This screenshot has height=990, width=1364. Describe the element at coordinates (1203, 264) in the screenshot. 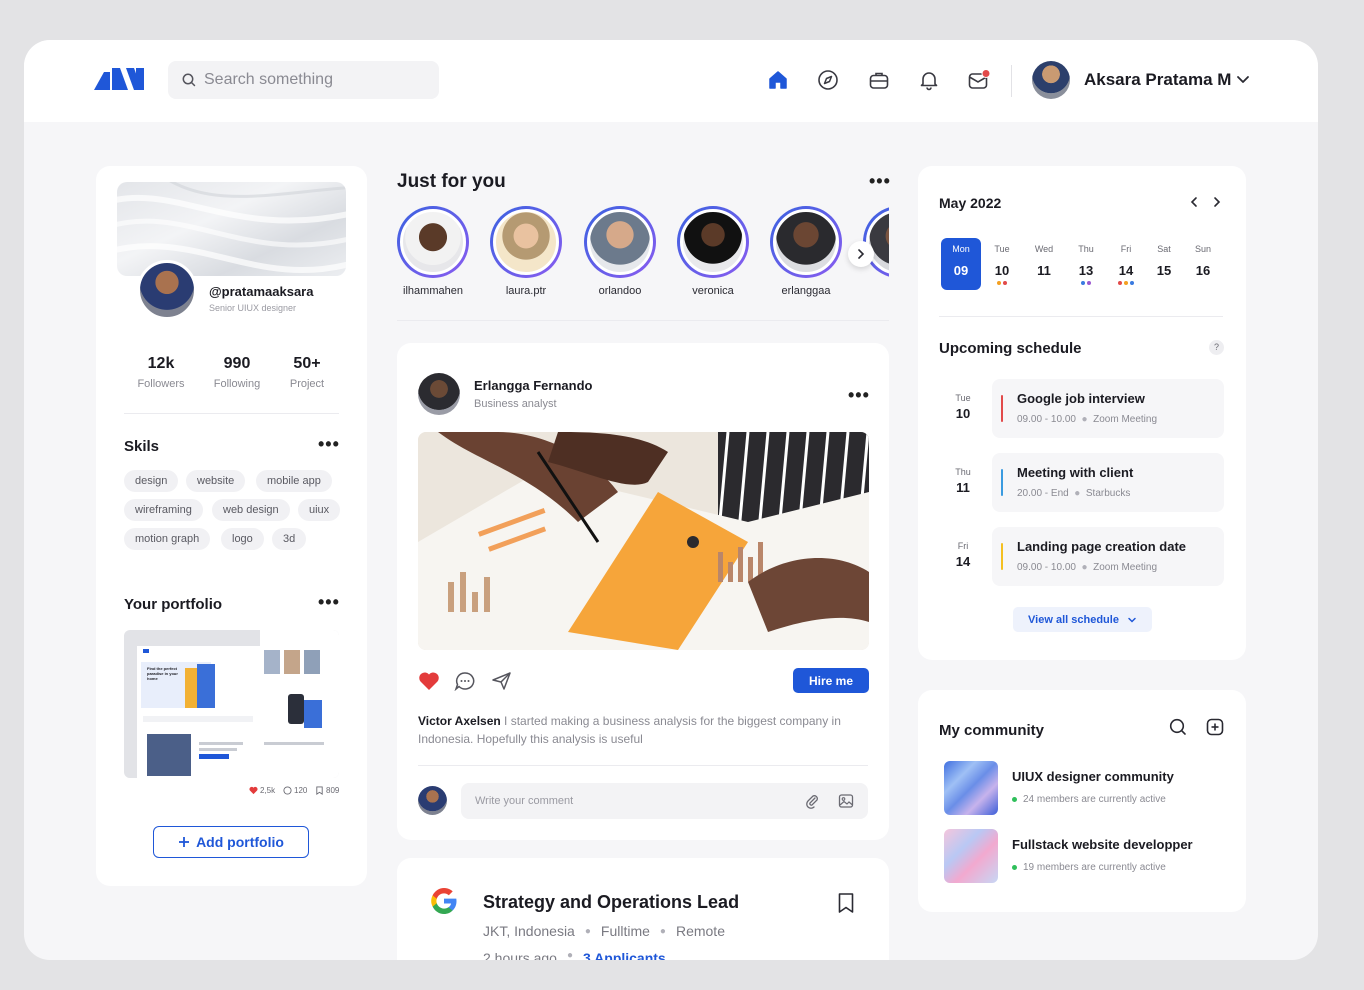

I see `calendar-day: Sun 16` at that location.